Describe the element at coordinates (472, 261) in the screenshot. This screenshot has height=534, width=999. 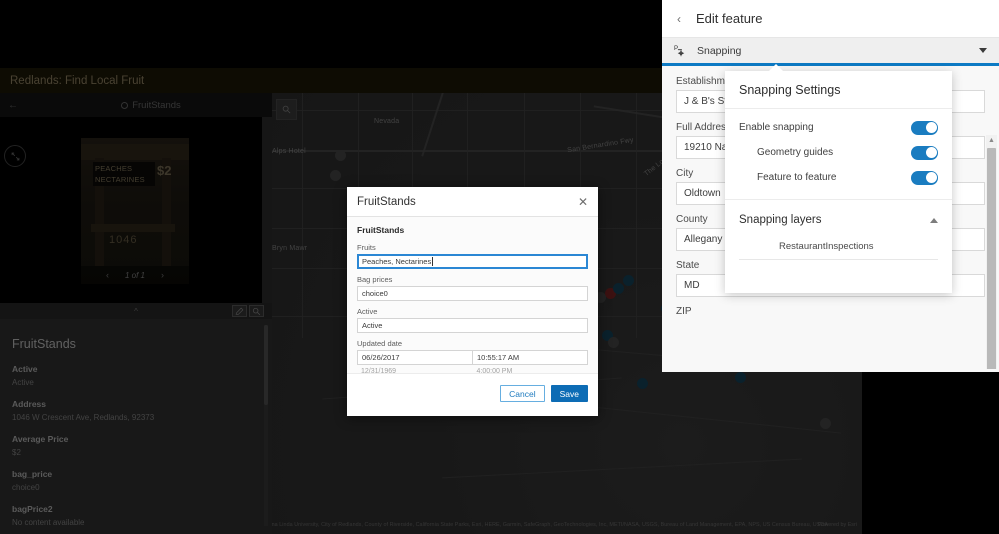
I see `fruits-input: Peaches, Nectarines` at that location.